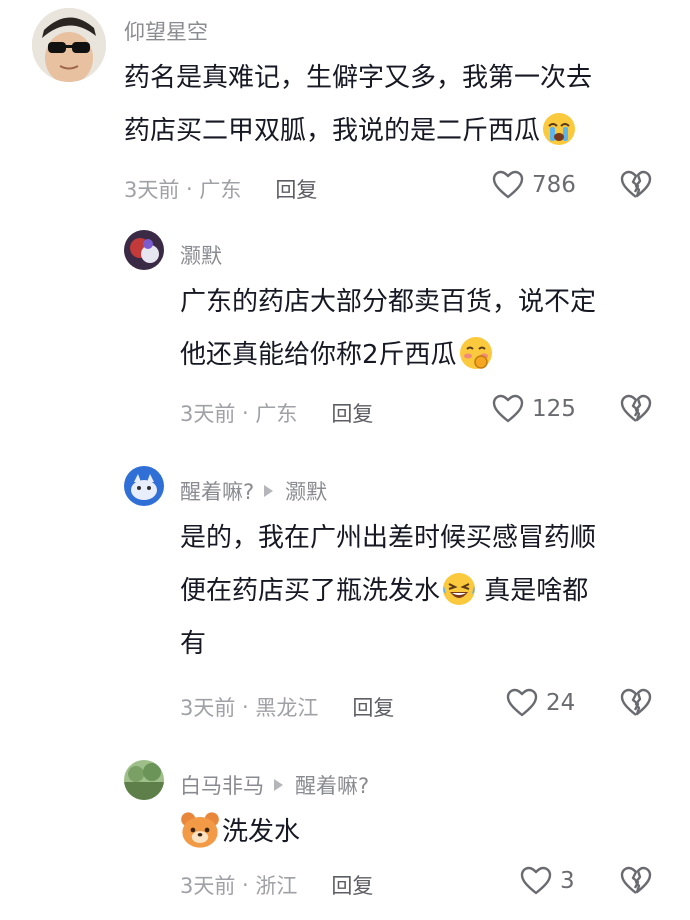 Image resolution: width=690 pixels, height=920 pixels. I want to click on like-button: 125, so click(534, 409).